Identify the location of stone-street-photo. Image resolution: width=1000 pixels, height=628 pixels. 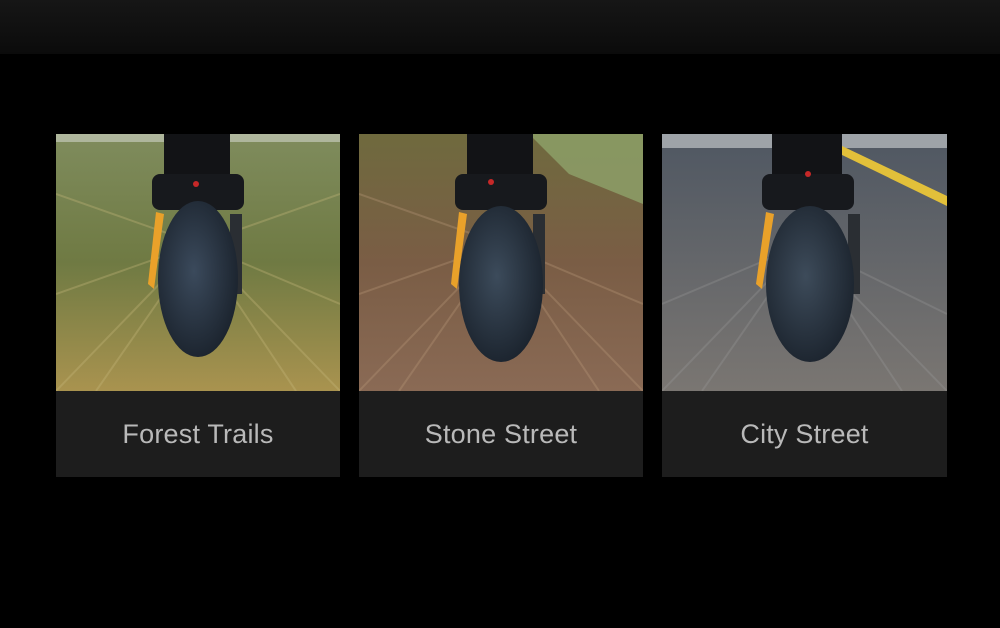
(501, 262).